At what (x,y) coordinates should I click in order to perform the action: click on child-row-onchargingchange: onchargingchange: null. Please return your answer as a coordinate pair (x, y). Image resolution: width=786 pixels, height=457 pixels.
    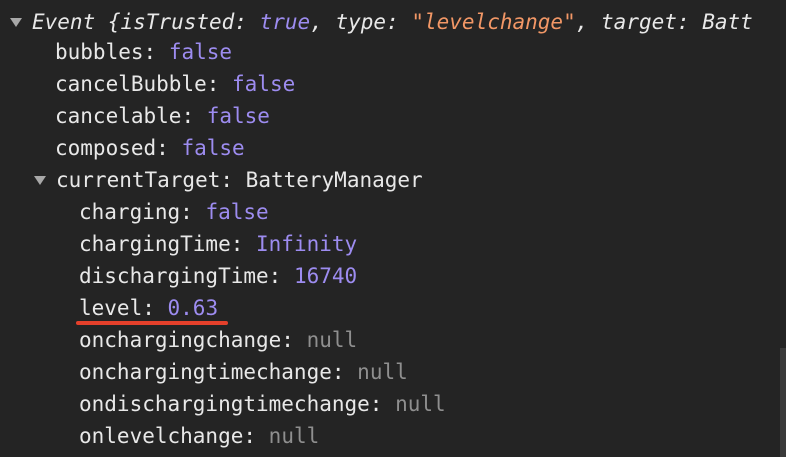
    Looking at the image, I should click on (218, 340).